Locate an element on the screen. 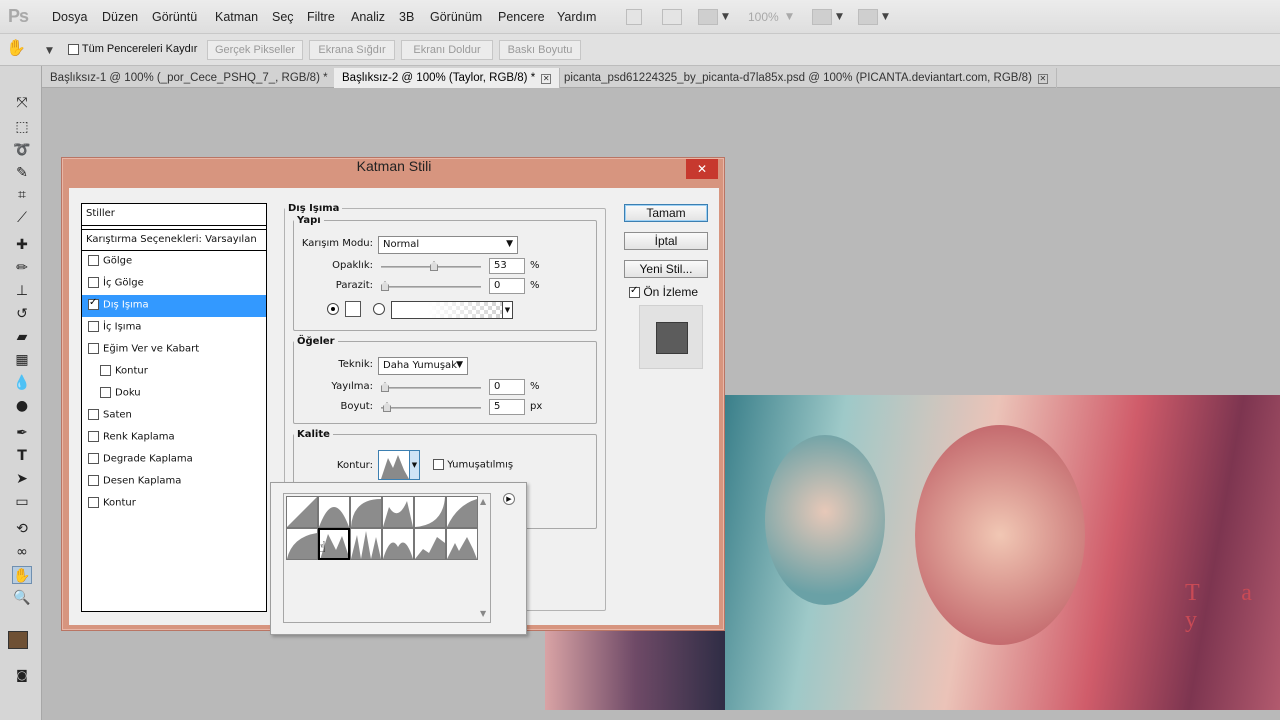 The width and height of the screenshot is (1280, 720). contour-picker: ▼ is located at coordinates (399, 465).